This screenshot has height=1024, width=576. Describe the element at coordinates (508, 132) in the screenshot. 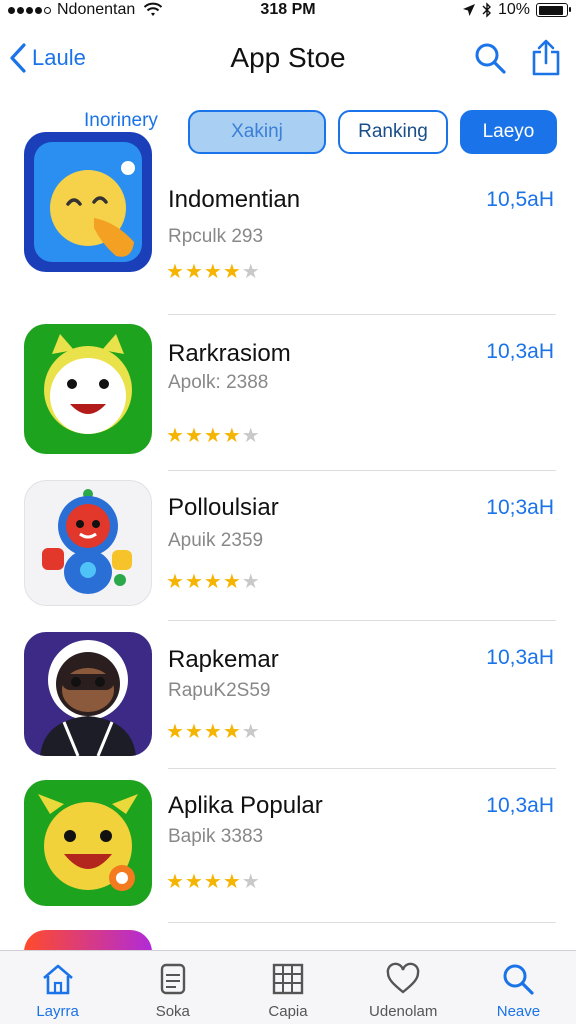

I see `segment-laeyo: Laeyo` at that location.